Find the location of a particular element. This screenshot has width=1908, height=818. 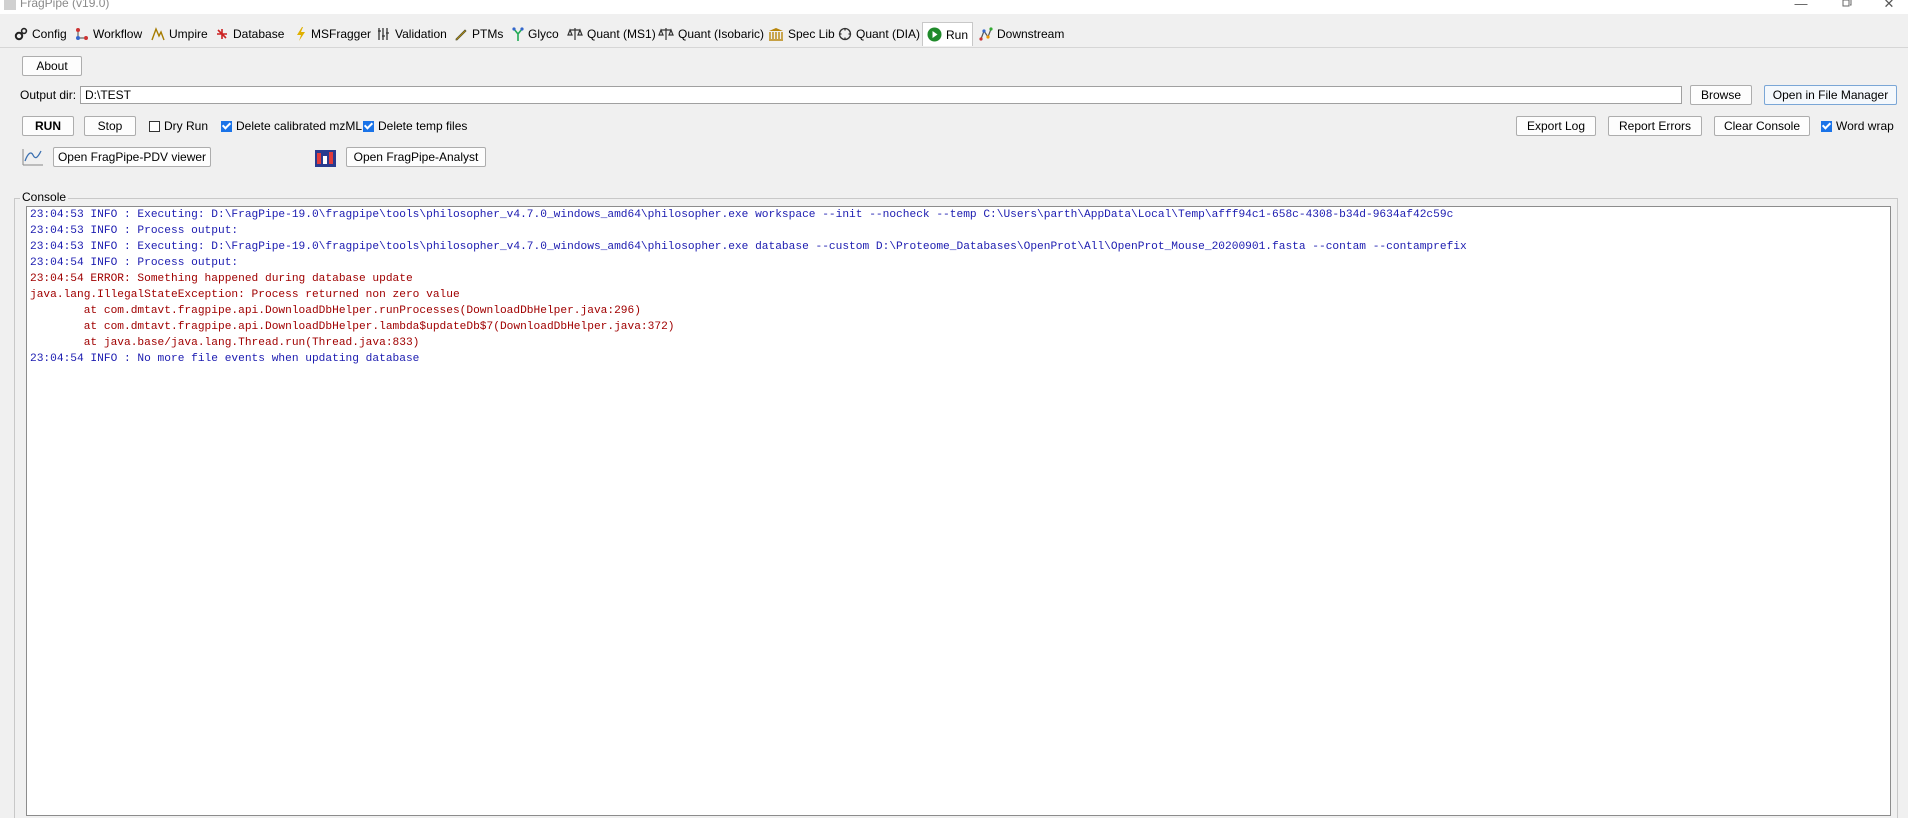

word-wrap-checkbox: Word wrap is located at coordinates (1857, 126).